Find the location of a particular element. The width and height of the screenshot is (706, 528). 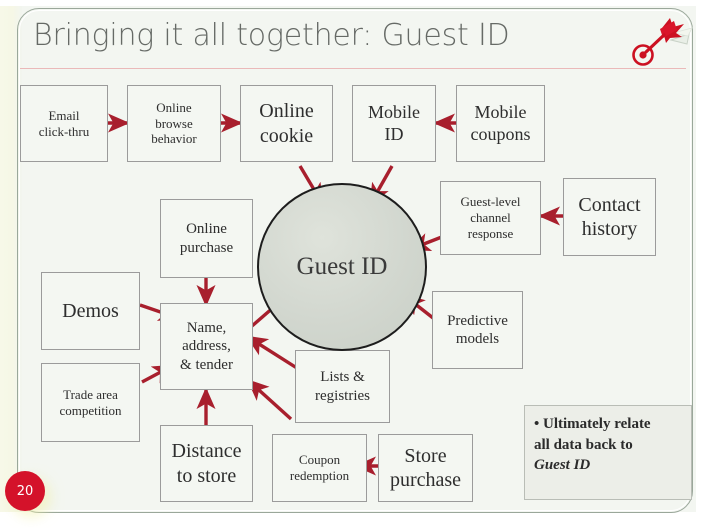

node-label: Predictive models is located at coordinates (477, 329).